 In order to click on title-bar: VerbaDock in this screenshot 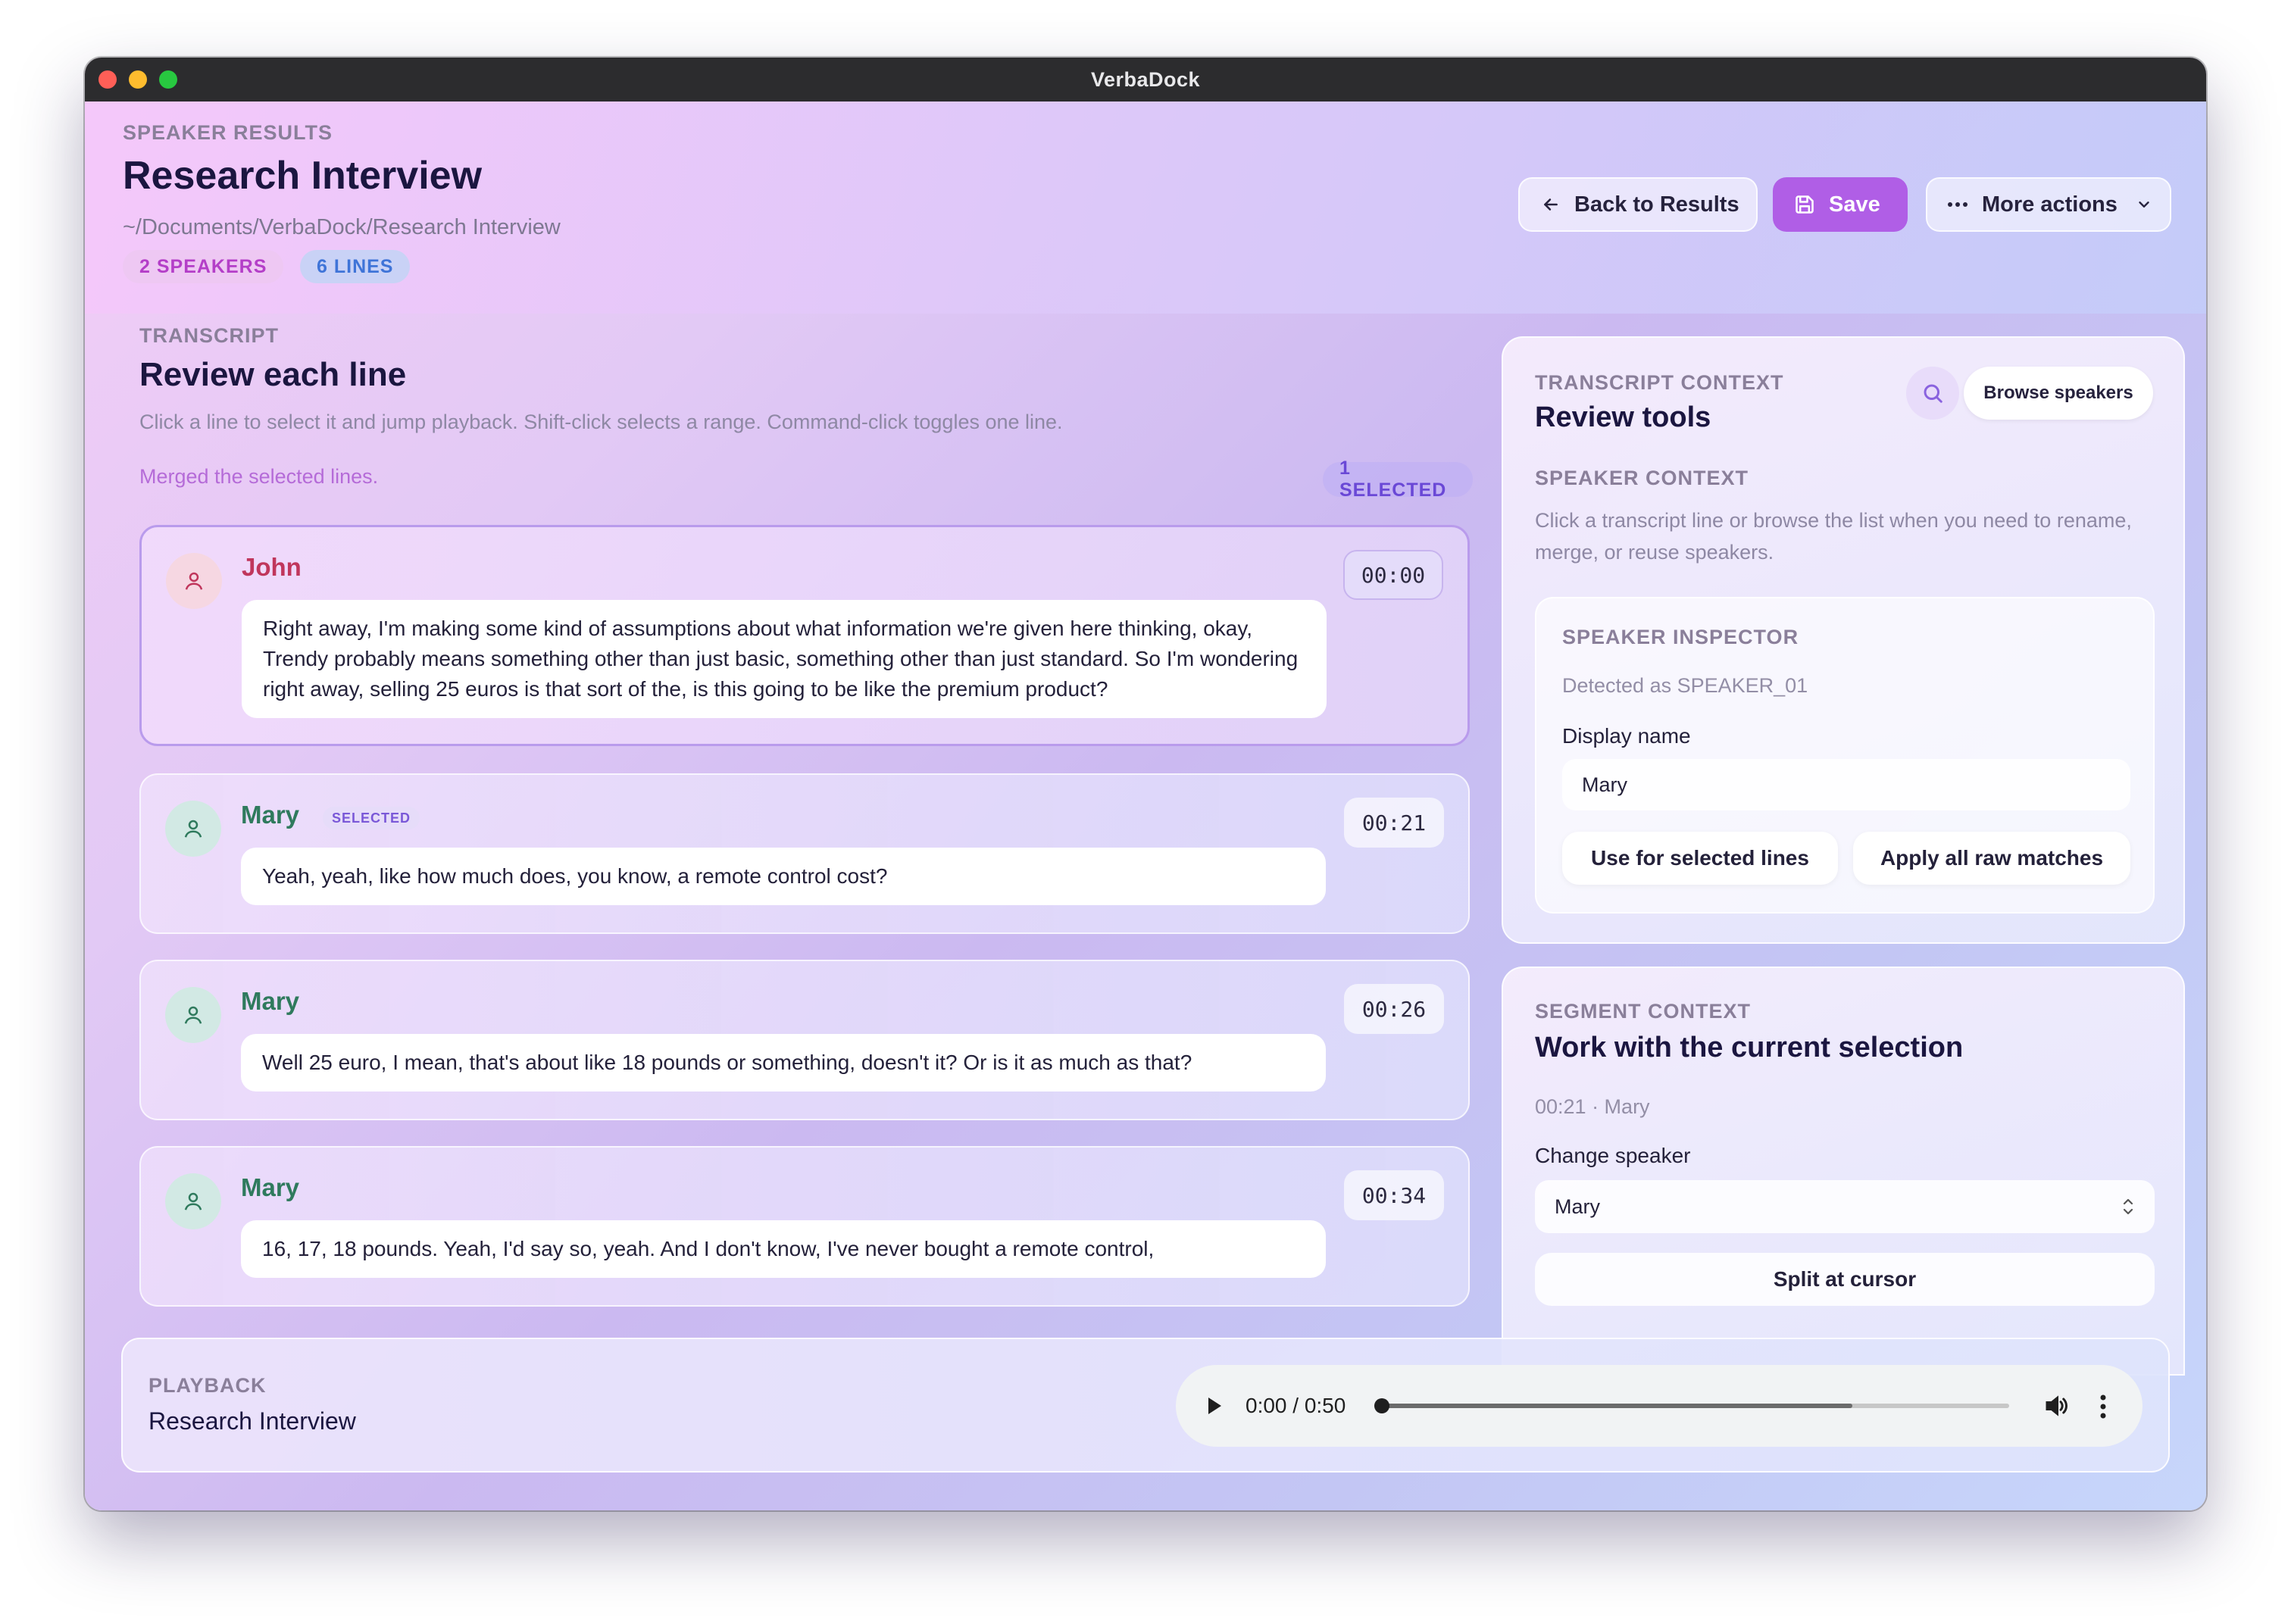, I will do `click(1145, 80)`.